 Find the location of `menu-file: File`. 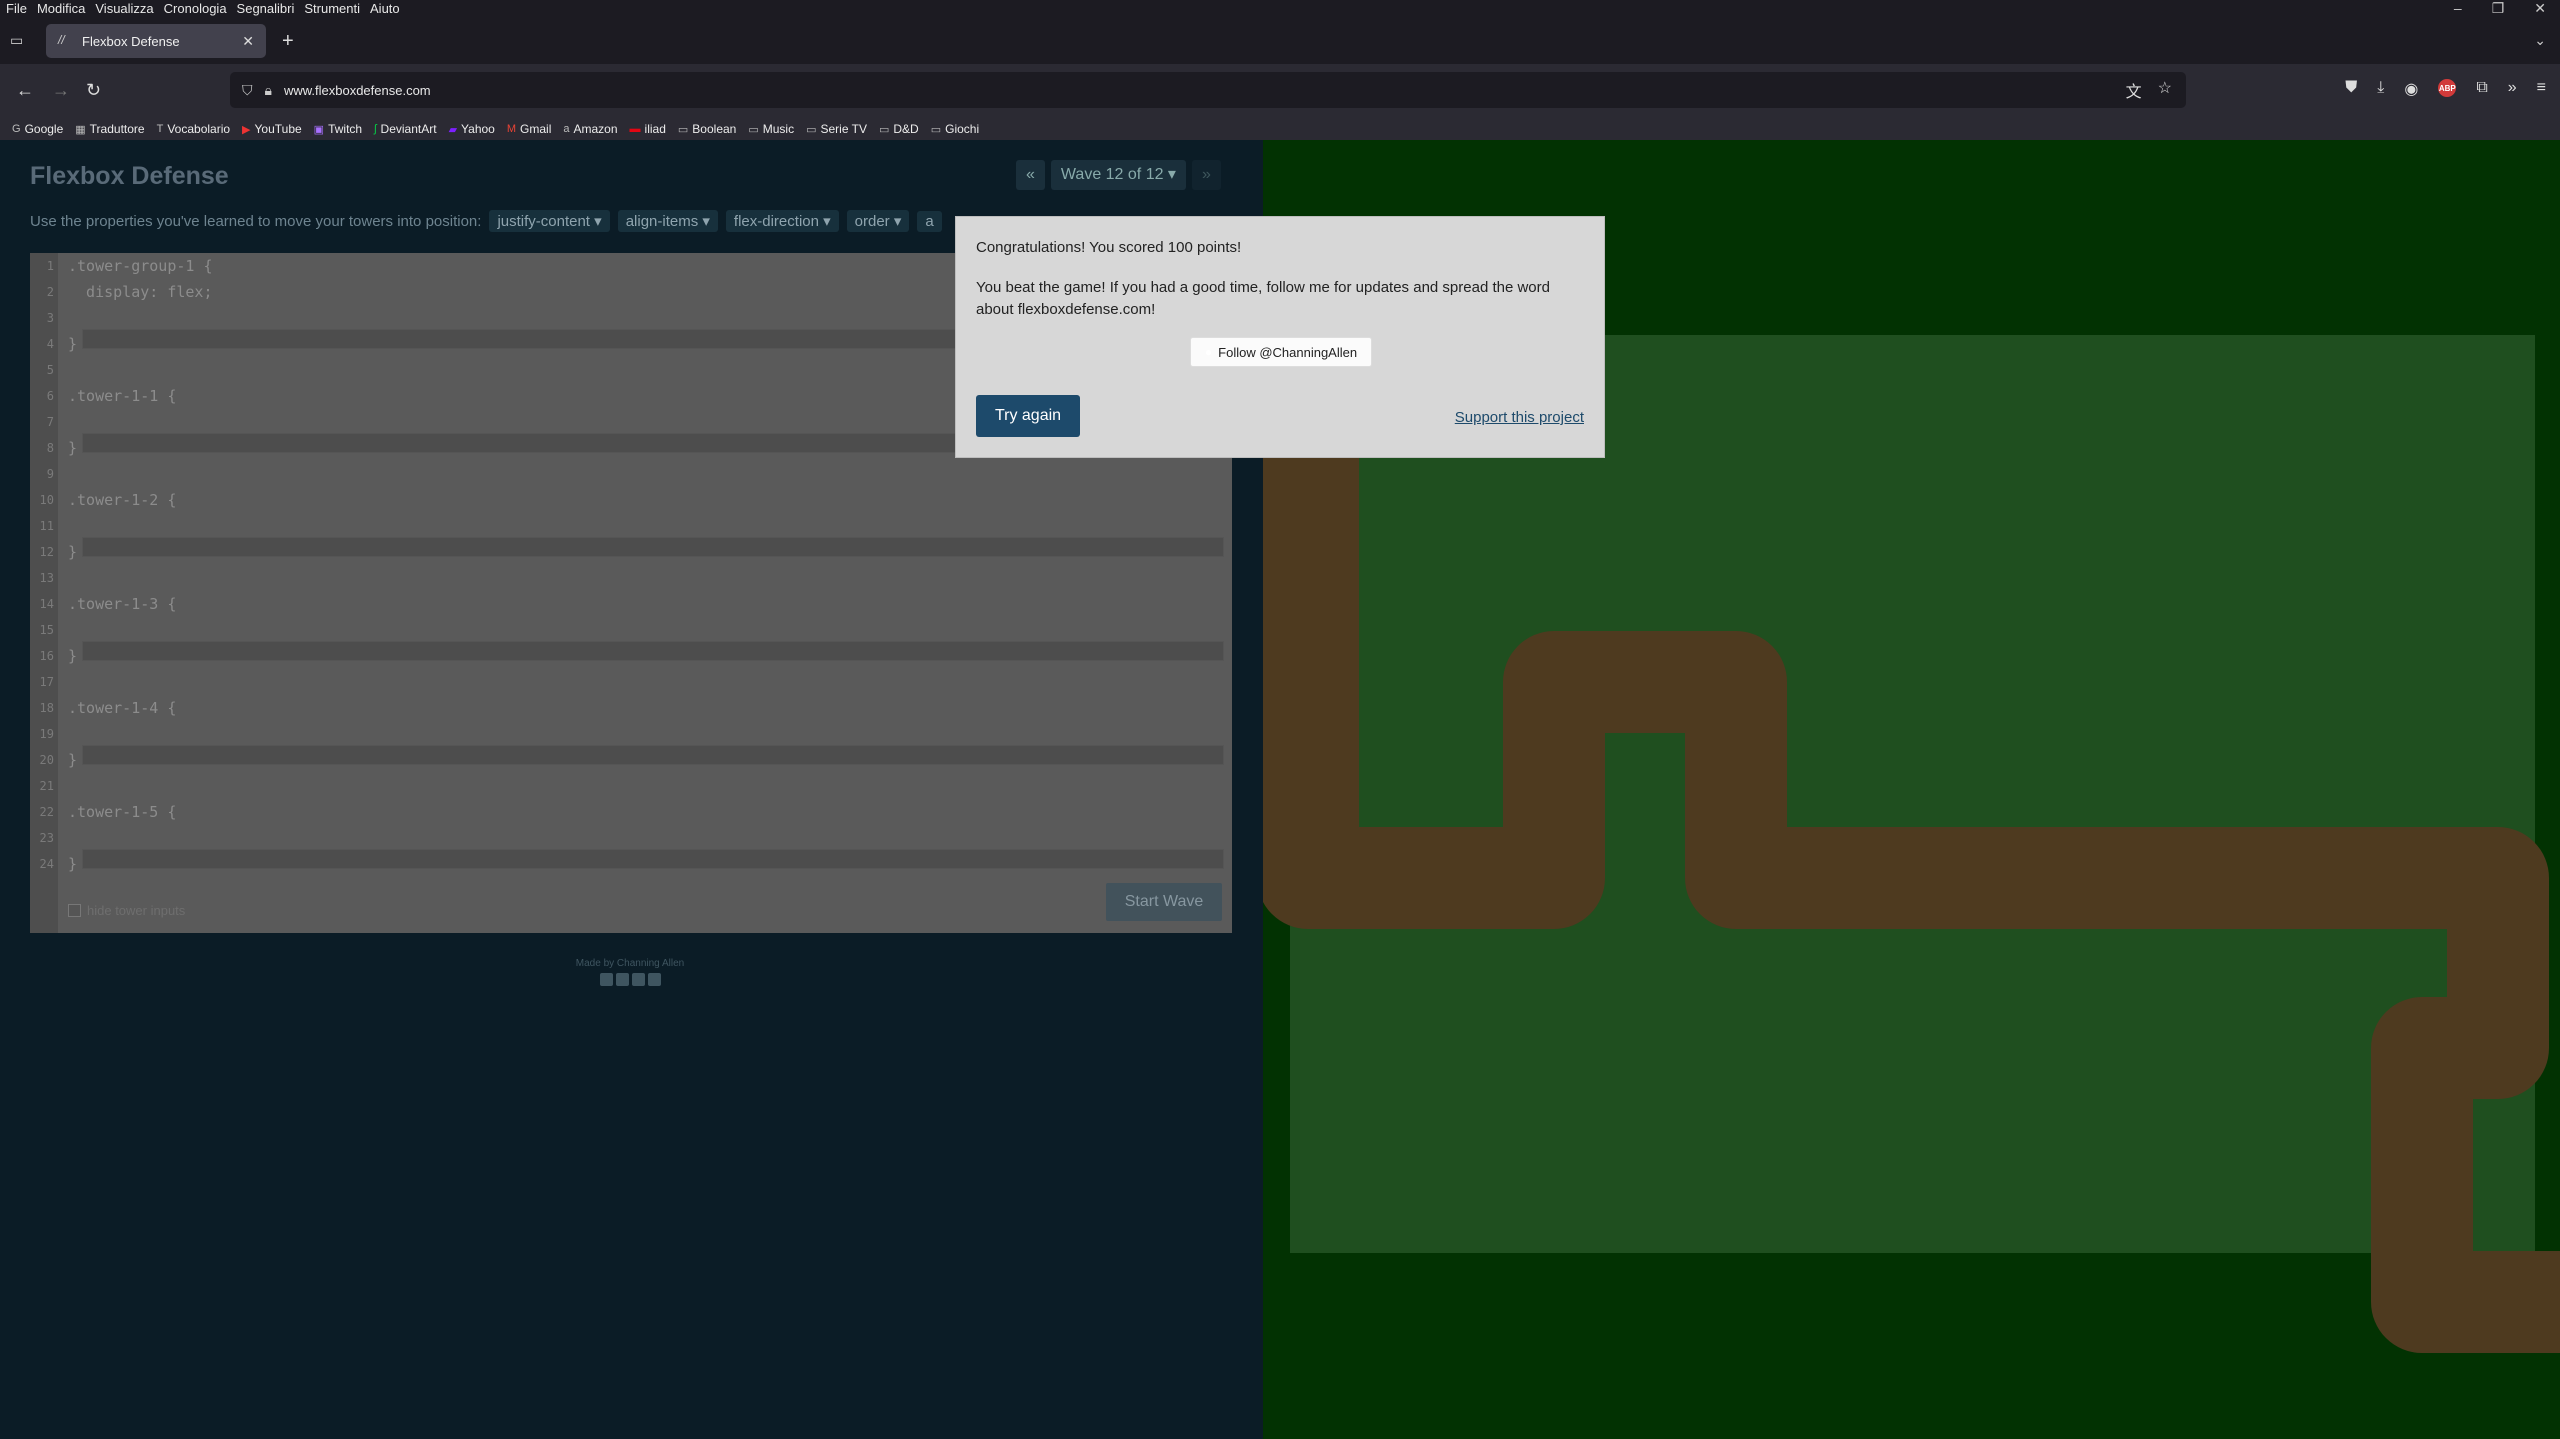

menu-file: File is located at coordinates (16, 8).